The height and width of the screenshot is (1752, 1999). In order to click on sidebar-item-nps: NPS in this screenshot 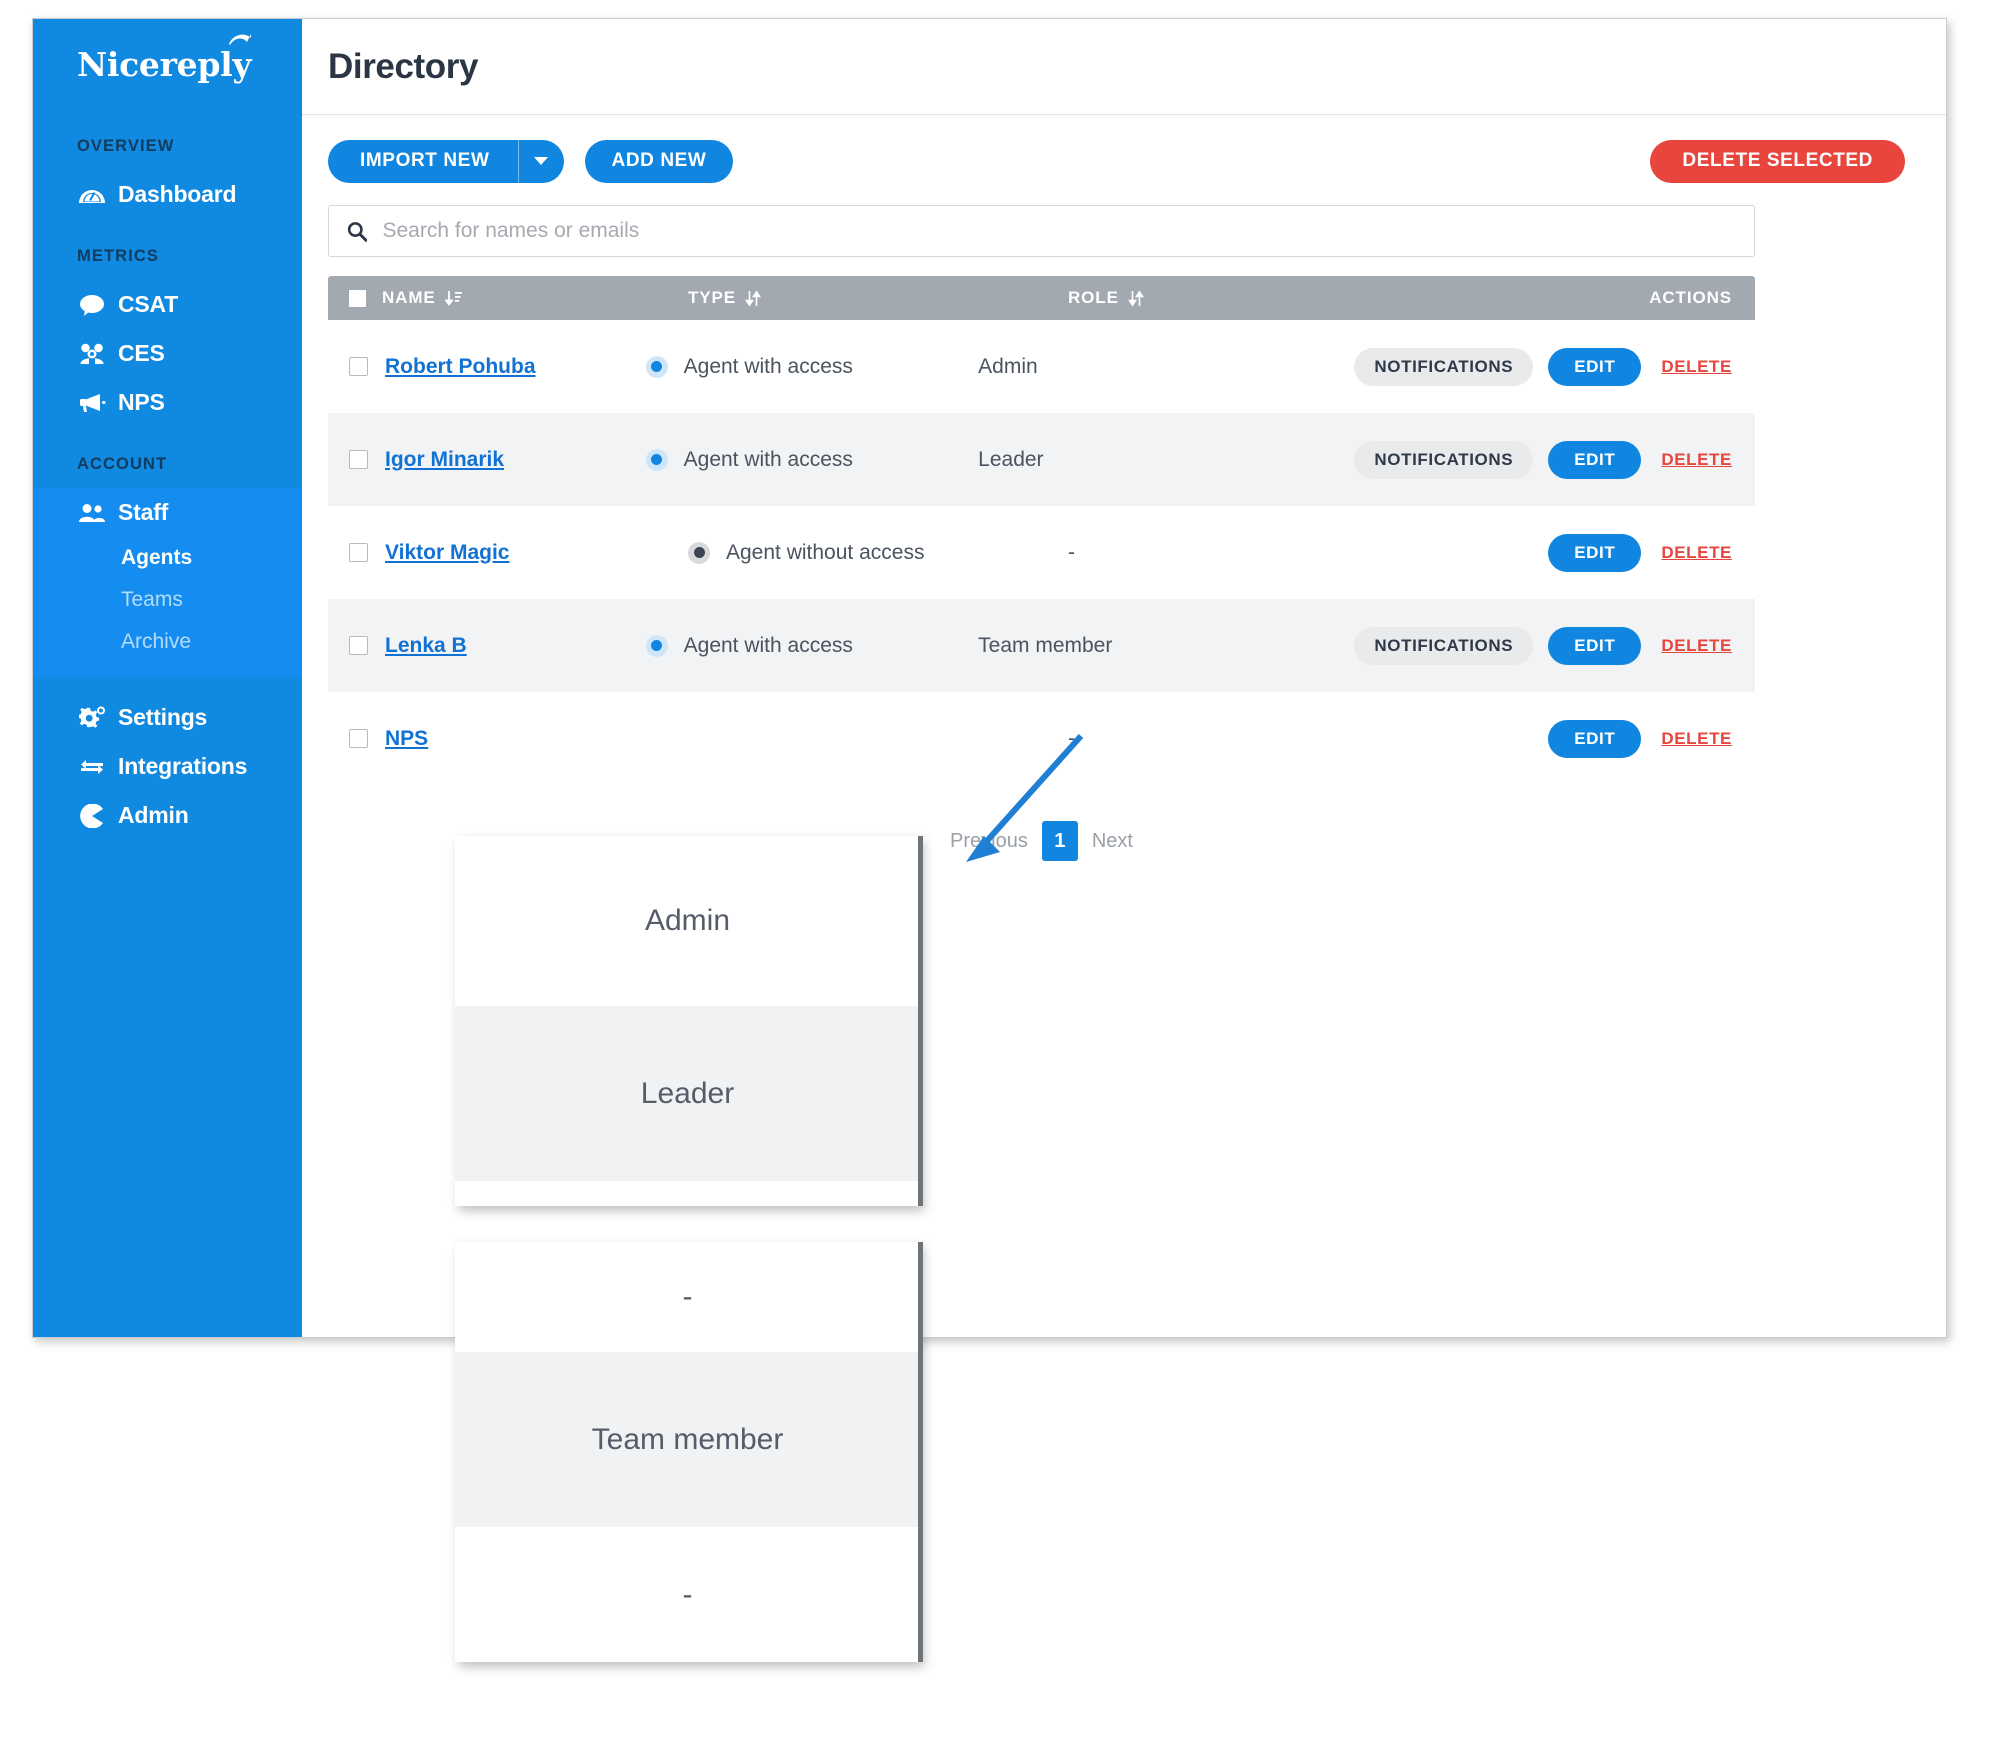, I will do `click(167, 402)`.